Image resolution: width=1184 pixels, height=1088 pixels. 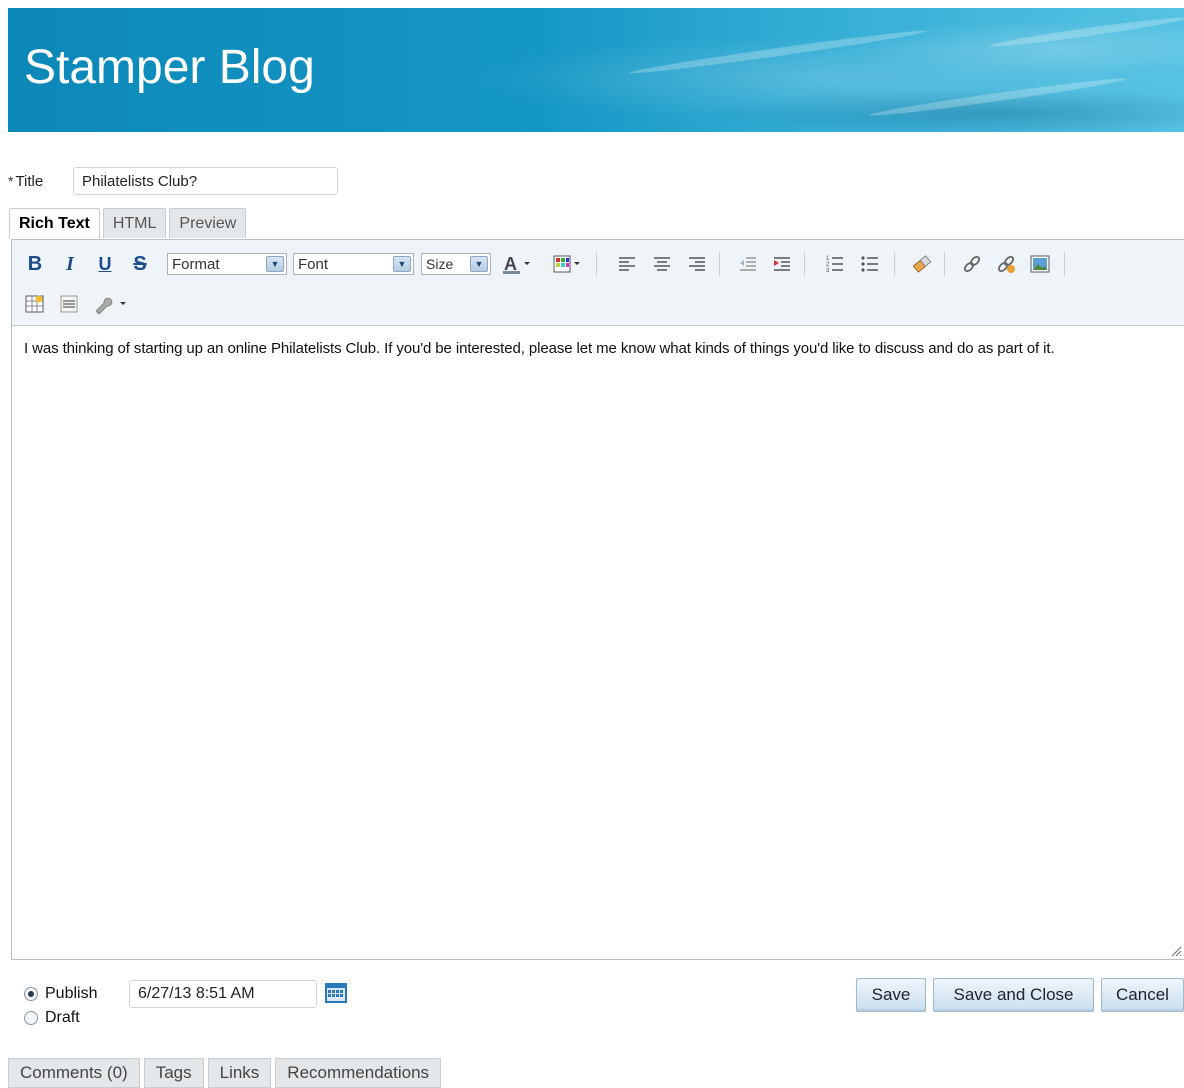 I want to click on title-input, so click(x=205, y=181).